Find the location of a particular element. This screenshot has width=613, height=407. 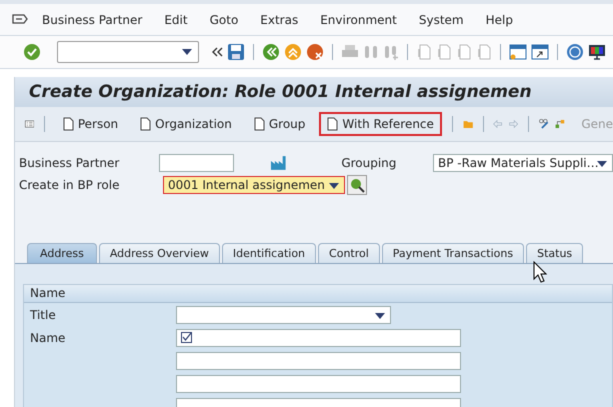

menu-icon is located at coordinates (20, 19).